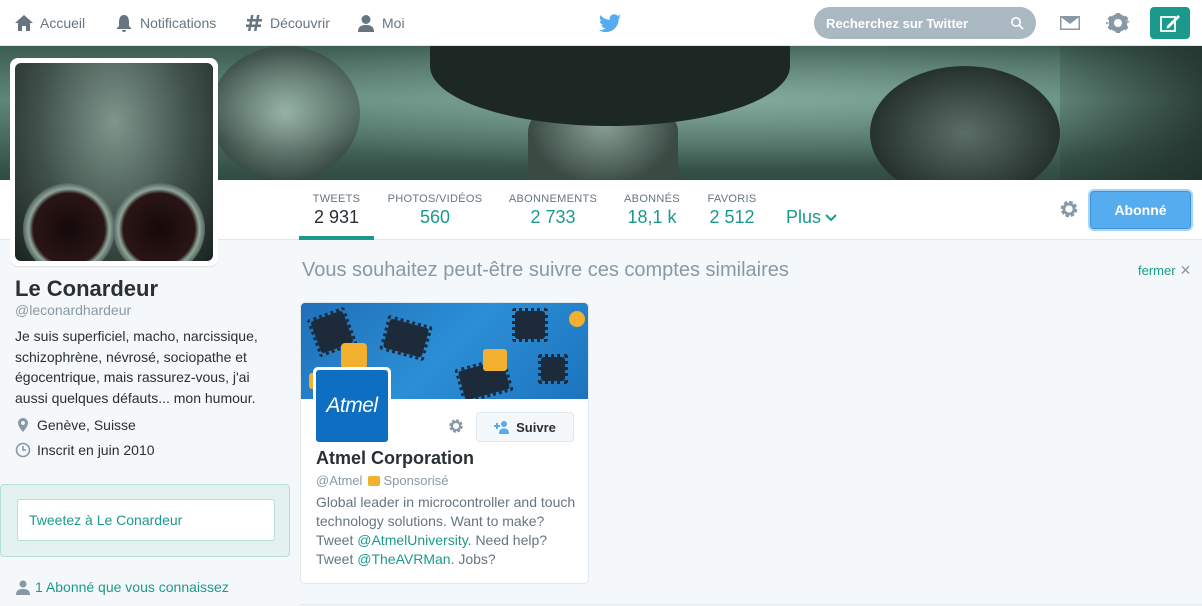 Image resolution: width=1202 pixels, height=606 pixels. I want to click on stat-value: 2 733, so click(553, 217).